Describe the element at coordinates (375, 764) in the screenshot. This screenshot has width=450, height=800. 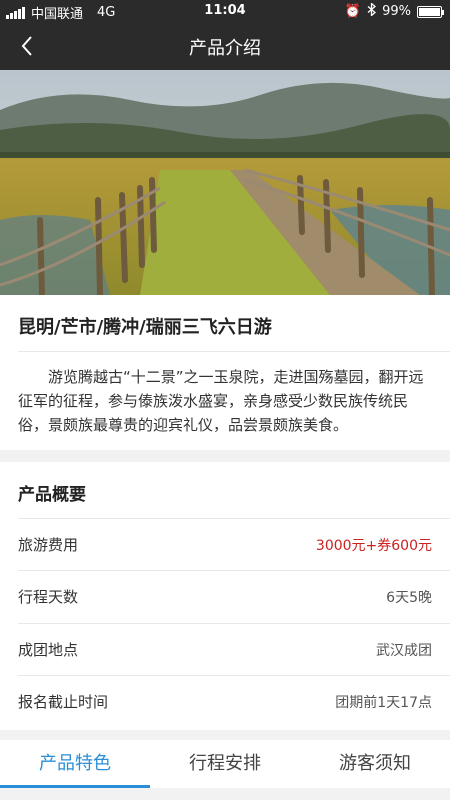
I see `tab-notice: 游客须知` at that location.